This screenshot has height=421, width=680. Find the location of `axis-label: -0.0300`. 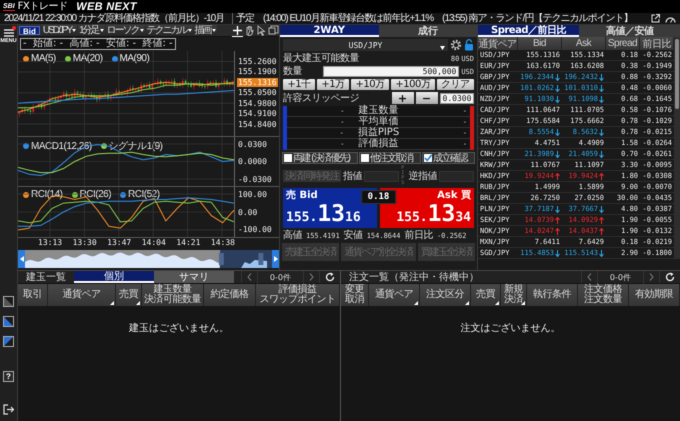

axis-label: -0.0300 is located at coordinates (255, 179).